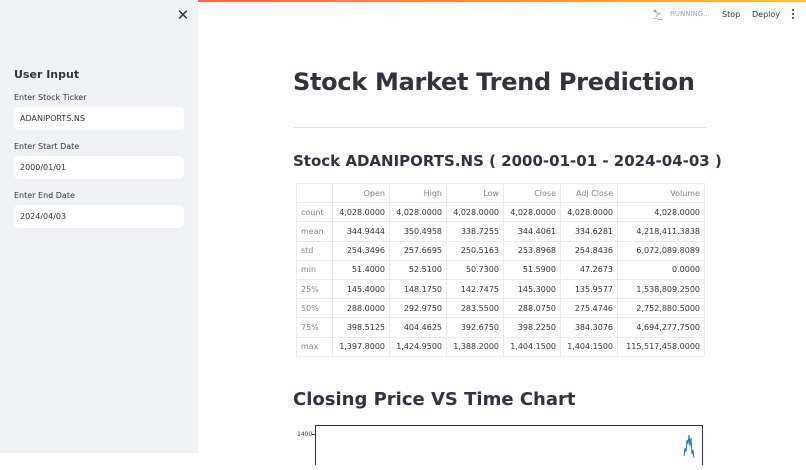 The width and height of the screenshot is (806, 470). I want to click on table-cell: 1,397.8000, so click(361, 346).